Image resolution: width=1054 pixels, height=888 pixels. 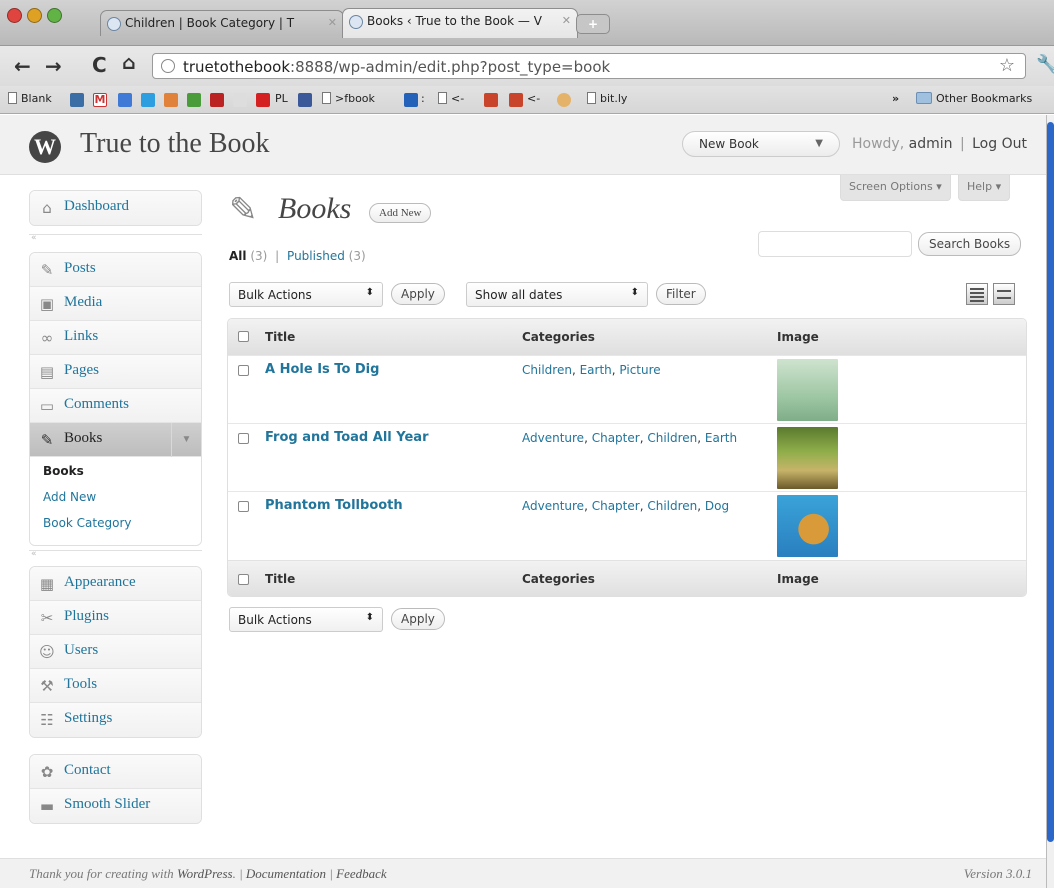 I want to click on menu-item-tools: ⚒ Tools, so click(x=115, y=686).